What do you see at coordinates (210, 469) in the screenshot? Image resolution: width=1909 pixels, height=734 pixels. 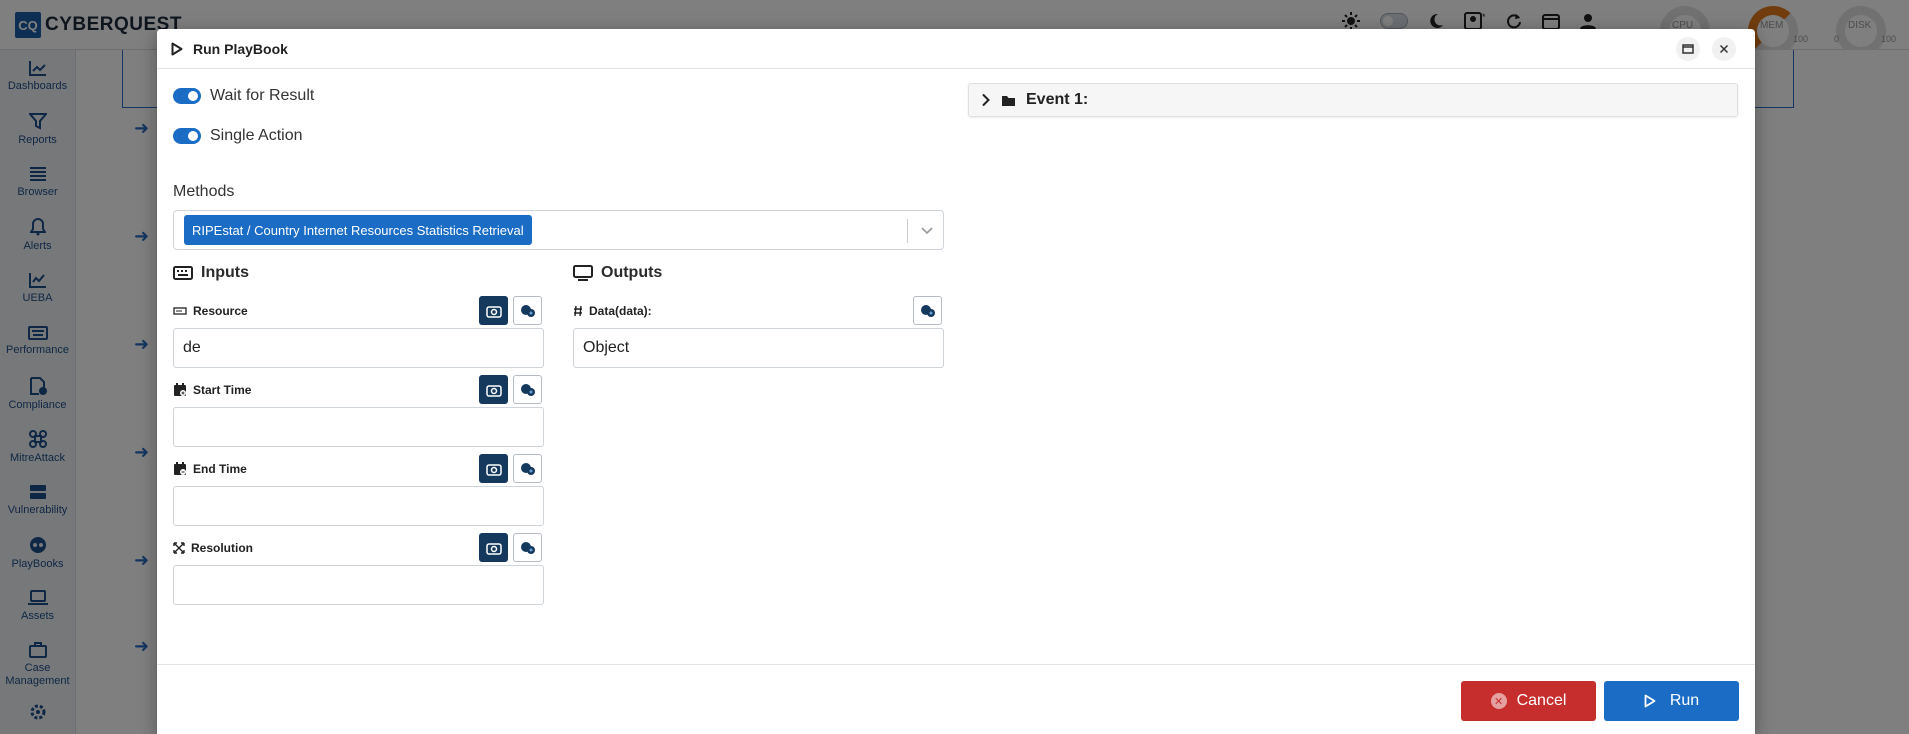 I see `end-time-label: End Time` at bounding box center [210, 469].